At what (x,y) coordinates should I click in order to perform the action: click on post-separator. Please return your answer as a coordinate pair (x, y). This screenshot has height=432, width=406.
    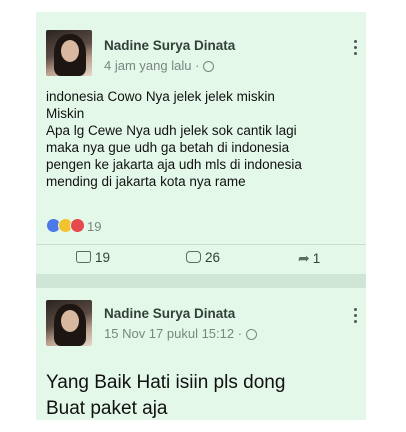
    Looking at the image, I should click on (201, 281).